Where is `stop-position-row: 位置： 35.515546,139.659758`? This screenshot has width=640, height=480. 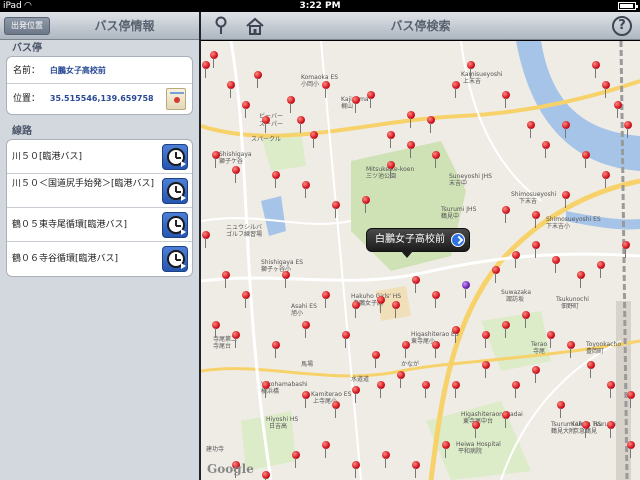
stop-position-row: 位置： 35.515546,139.659758 is located at coordinates (99, 99).